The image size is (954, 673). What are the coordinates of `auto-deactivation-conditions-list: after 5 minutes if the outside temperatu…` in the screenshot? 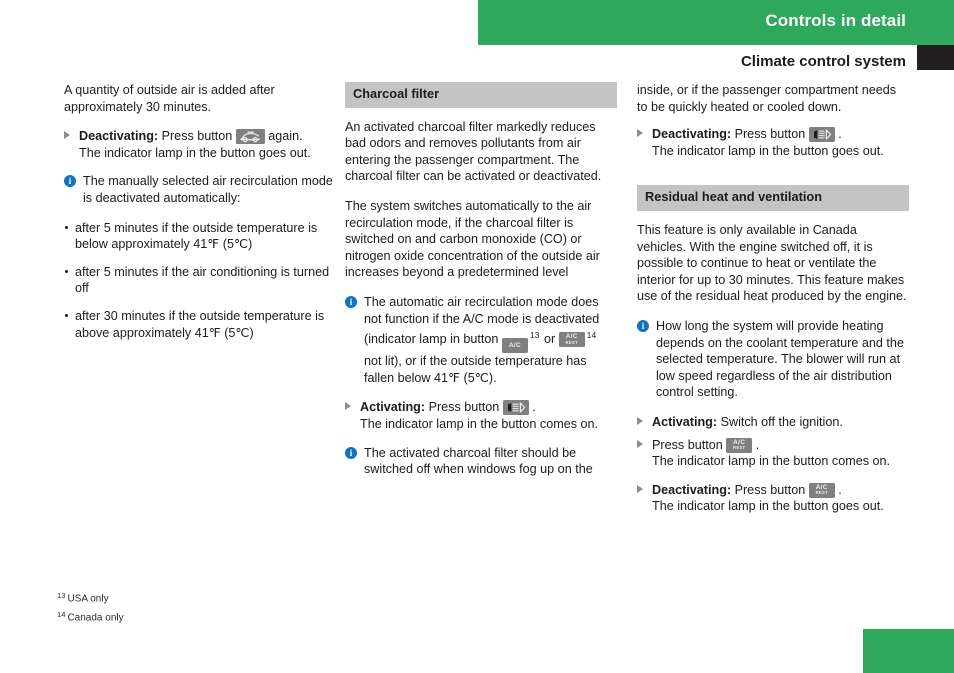 It's located at (199, 281).